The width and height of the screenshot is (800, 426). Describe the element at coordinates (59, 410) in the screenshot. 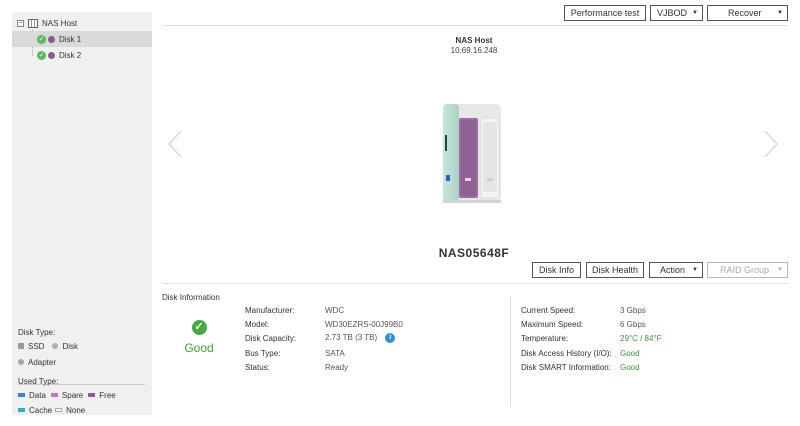

I see `none-icon` at that location.